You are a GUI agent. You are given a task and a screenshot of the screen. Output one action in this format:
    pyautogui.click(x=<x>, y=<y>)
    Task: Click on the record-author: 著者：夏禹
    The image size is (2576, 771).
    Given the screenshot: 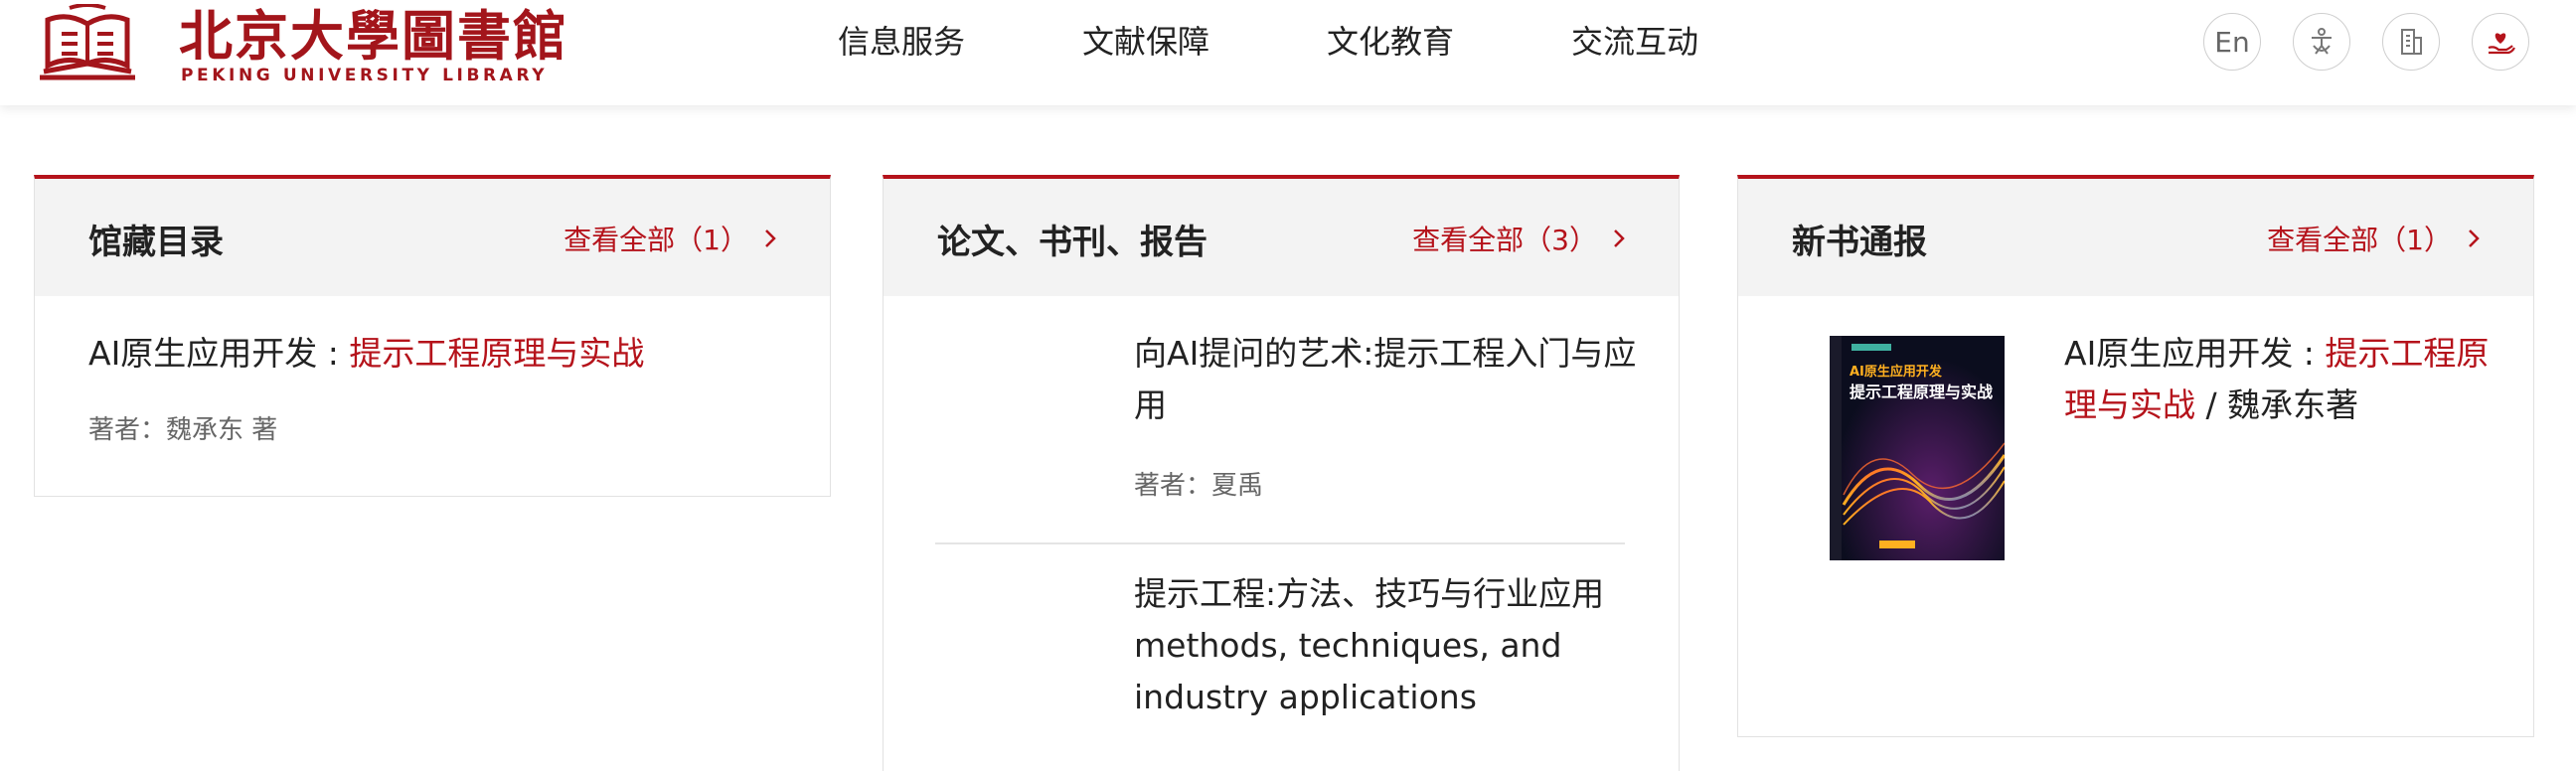 What is the action you would take?
    pyautogui.click(x=1199, y=486)
    